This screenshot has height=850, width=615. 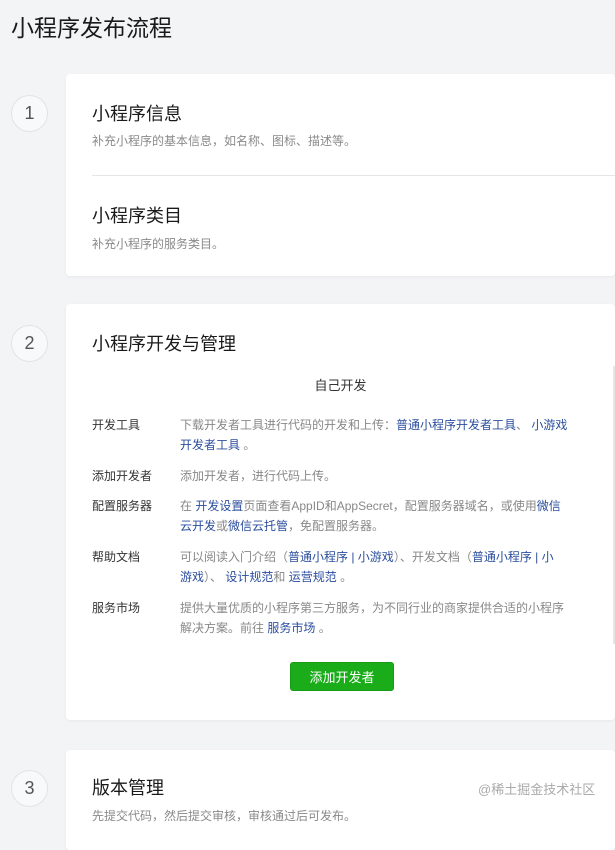 What do you see at coordinates (91, 28) in the screenshot?
I see `page-title: 小程序发布流程` at bounding box center [91, 28].